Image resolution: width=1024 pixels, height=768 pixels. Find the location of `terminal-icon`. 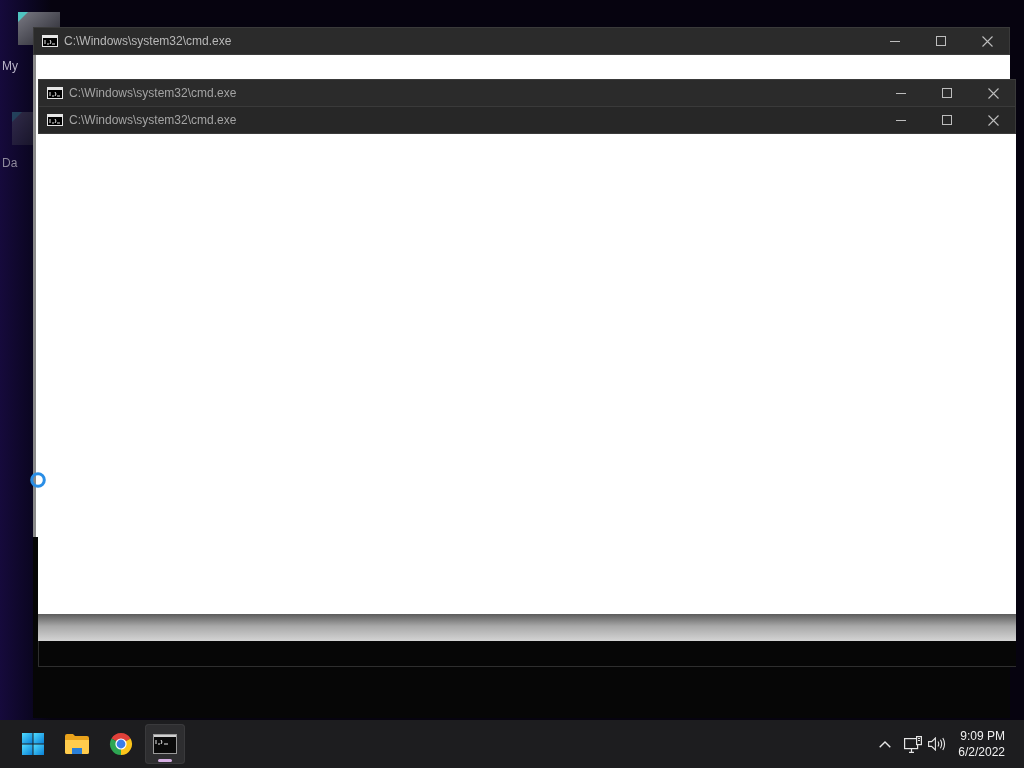

terminal-icon is located at coordinates (165, 744).